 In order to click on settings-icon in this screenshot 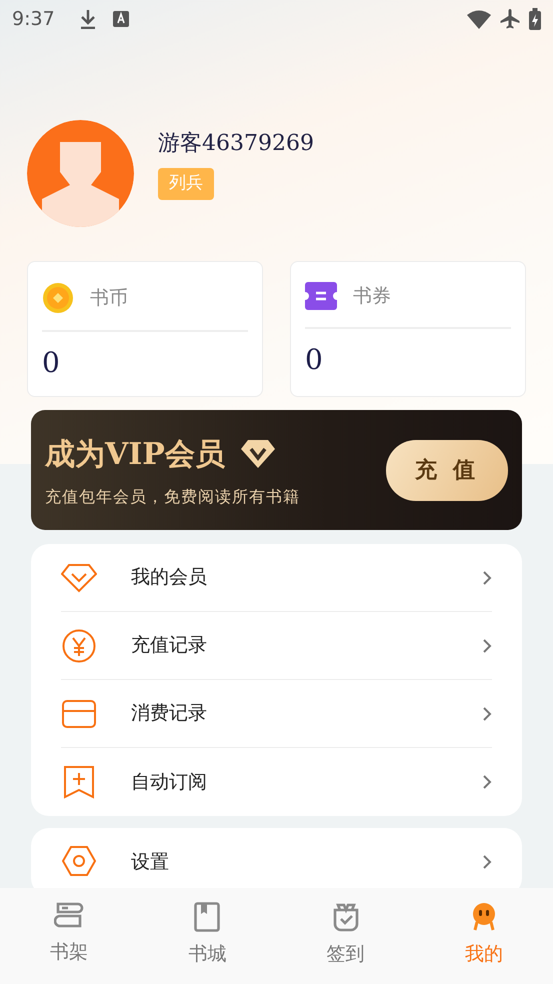, I will do `click(79, 862)`.